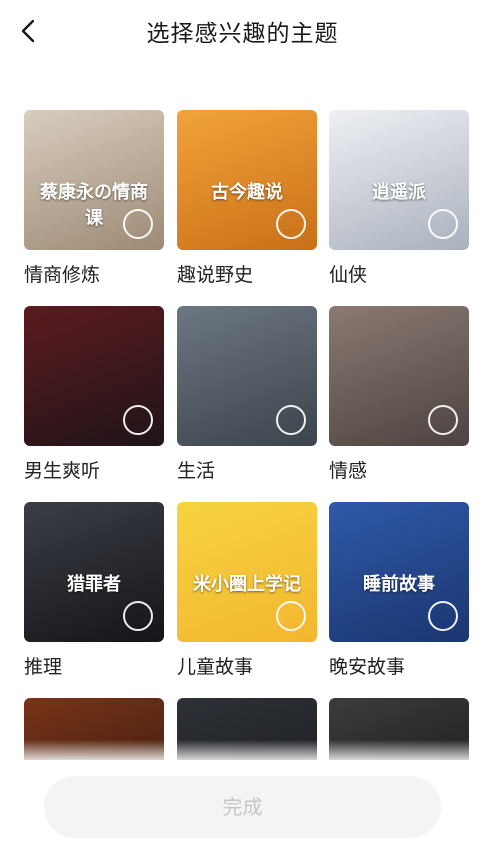 The height and width of the screenshot is (842, 485). What do you see at coordinates (247, 584) in the screenshot?
I see `cover-title: 米小圈上学记` at bounding box center [247, 584].